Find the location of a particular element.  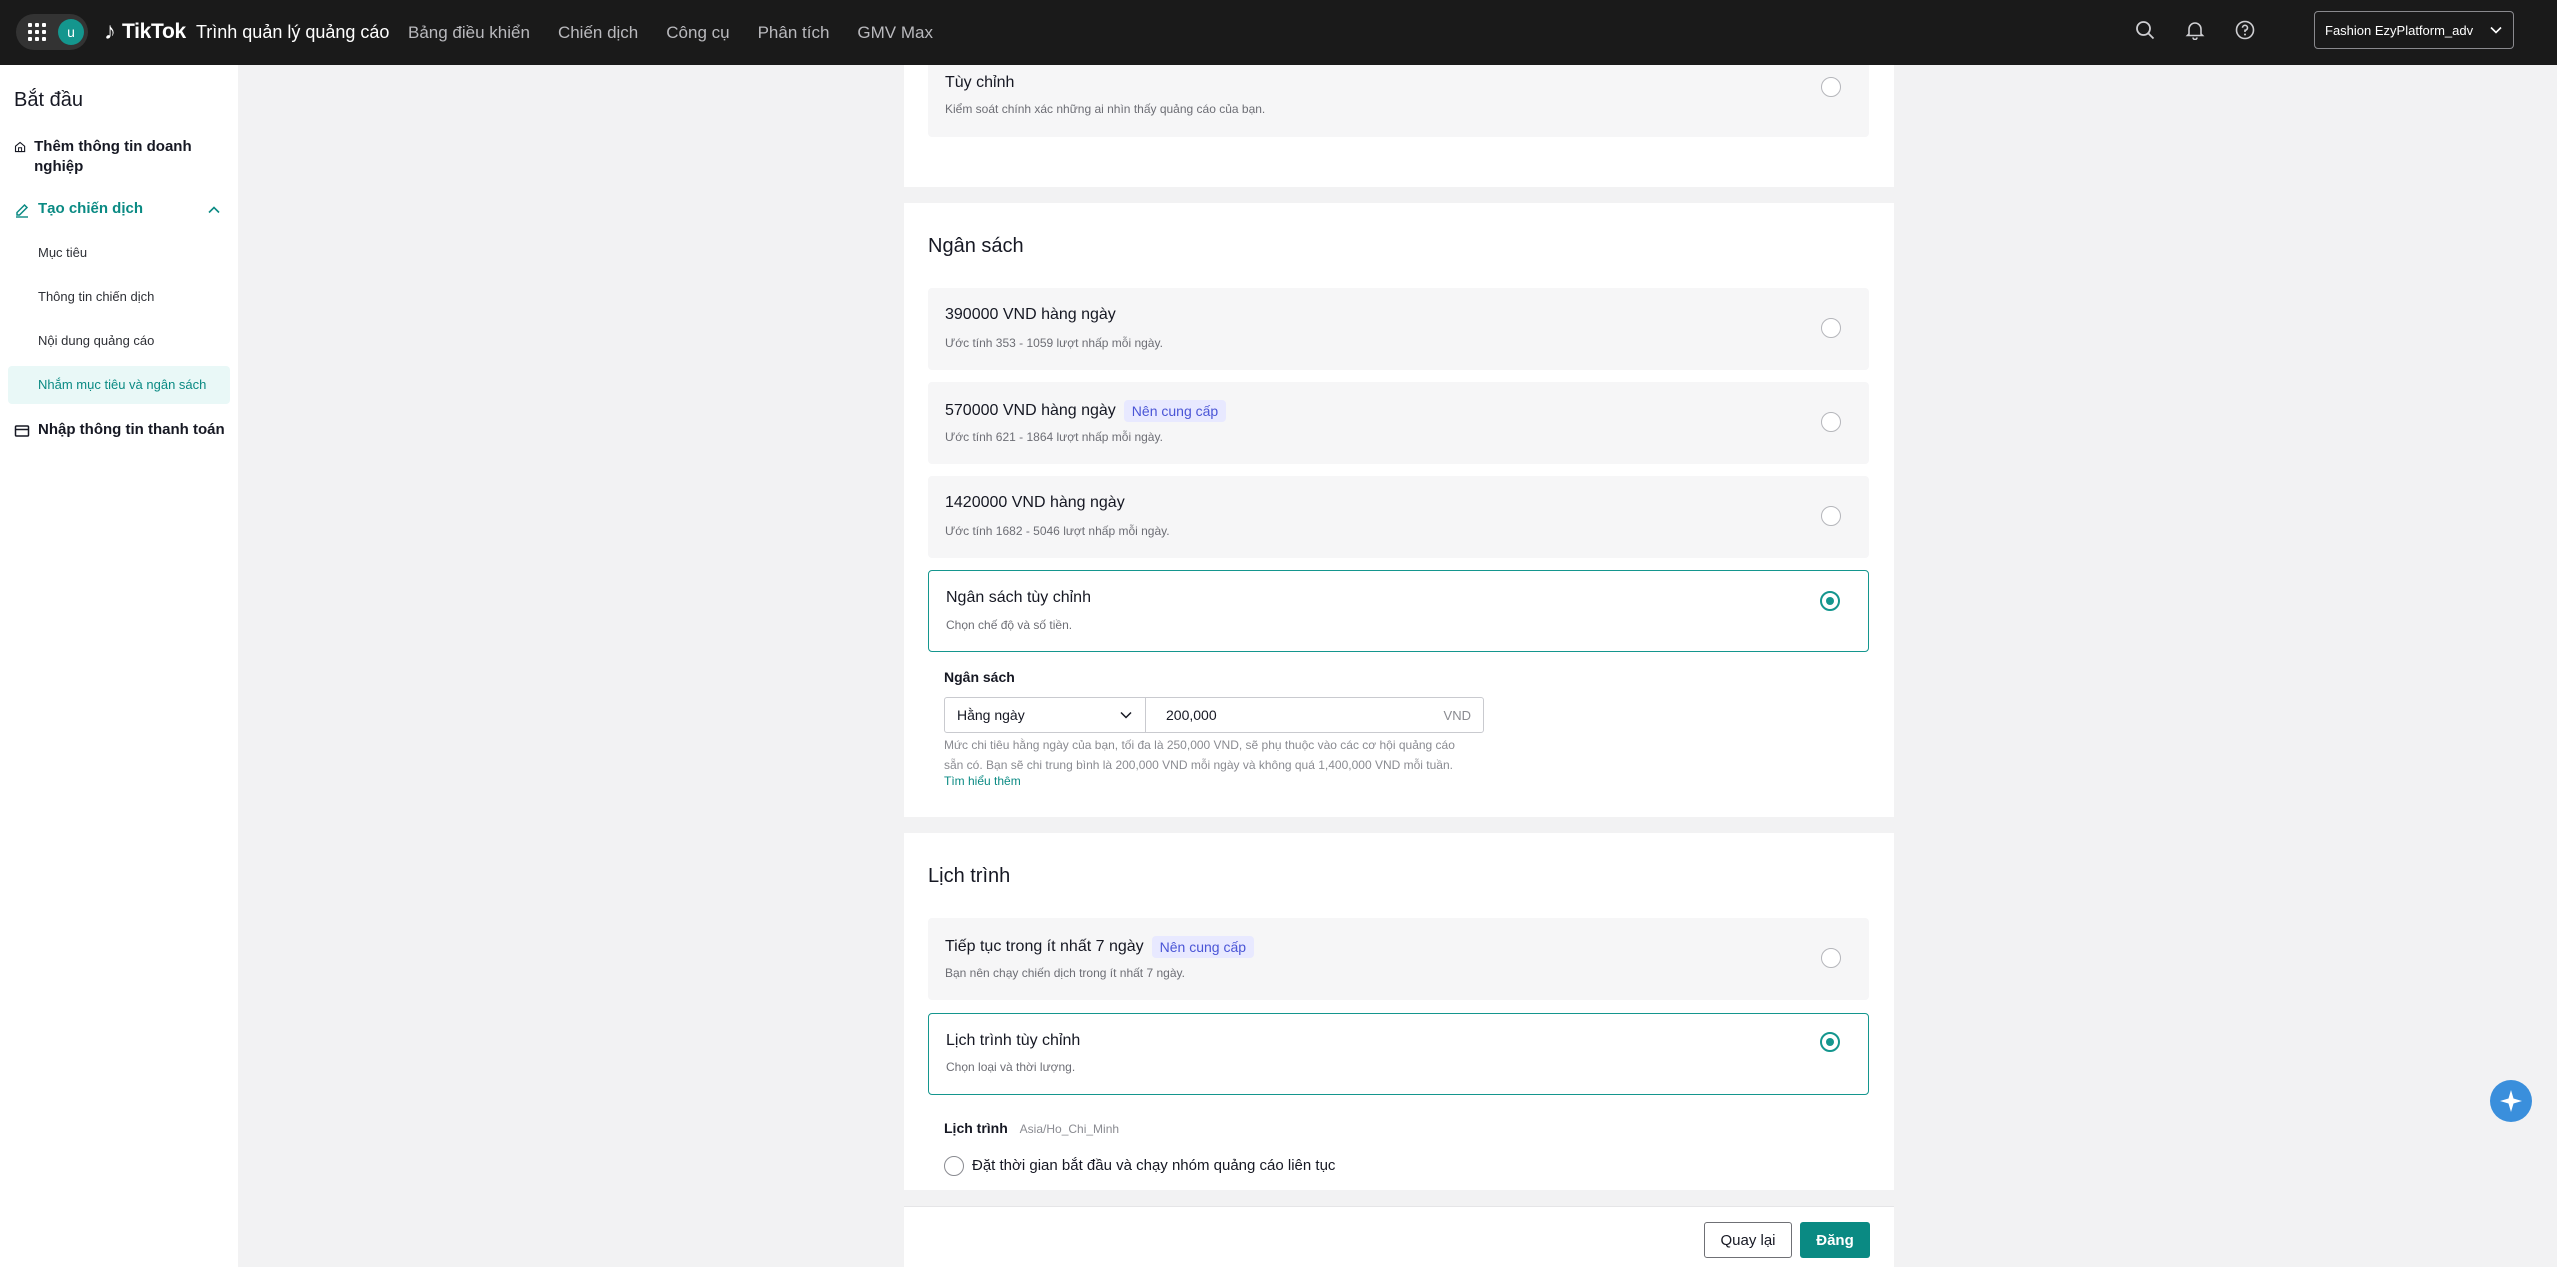

option-title-text: Tùy chỉnh is located at coordinates (980, 82).